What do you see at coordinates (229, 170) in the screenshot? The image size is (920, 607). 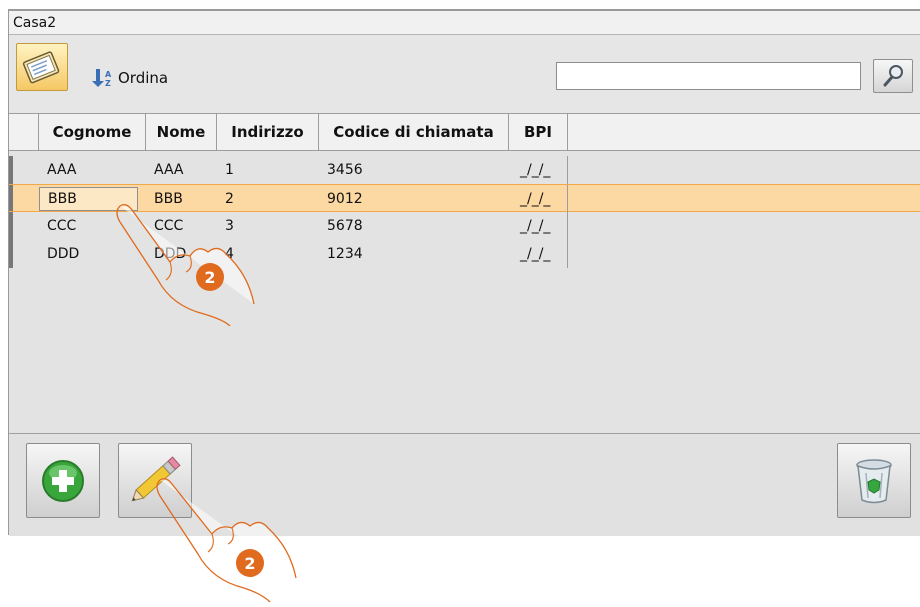 I see `cell-indirizzo: 1` at bounding box center [229, 170].